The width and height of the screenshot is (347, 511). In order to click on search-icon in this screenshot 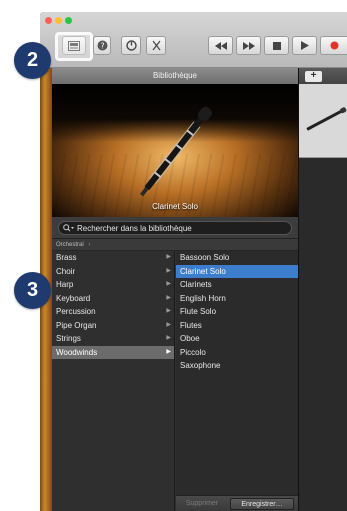, I will do `click(68, 228)`.